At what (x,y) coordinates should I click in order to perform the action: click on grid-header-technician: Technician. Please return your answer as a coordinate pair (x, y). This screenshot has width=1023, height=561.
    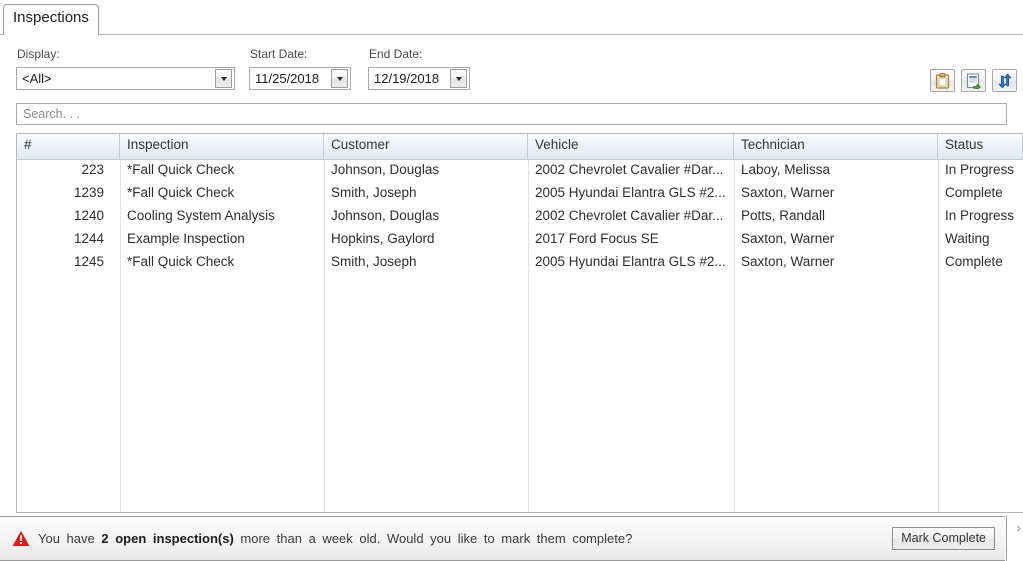
    Looking at the image, I should click on (836, 146).